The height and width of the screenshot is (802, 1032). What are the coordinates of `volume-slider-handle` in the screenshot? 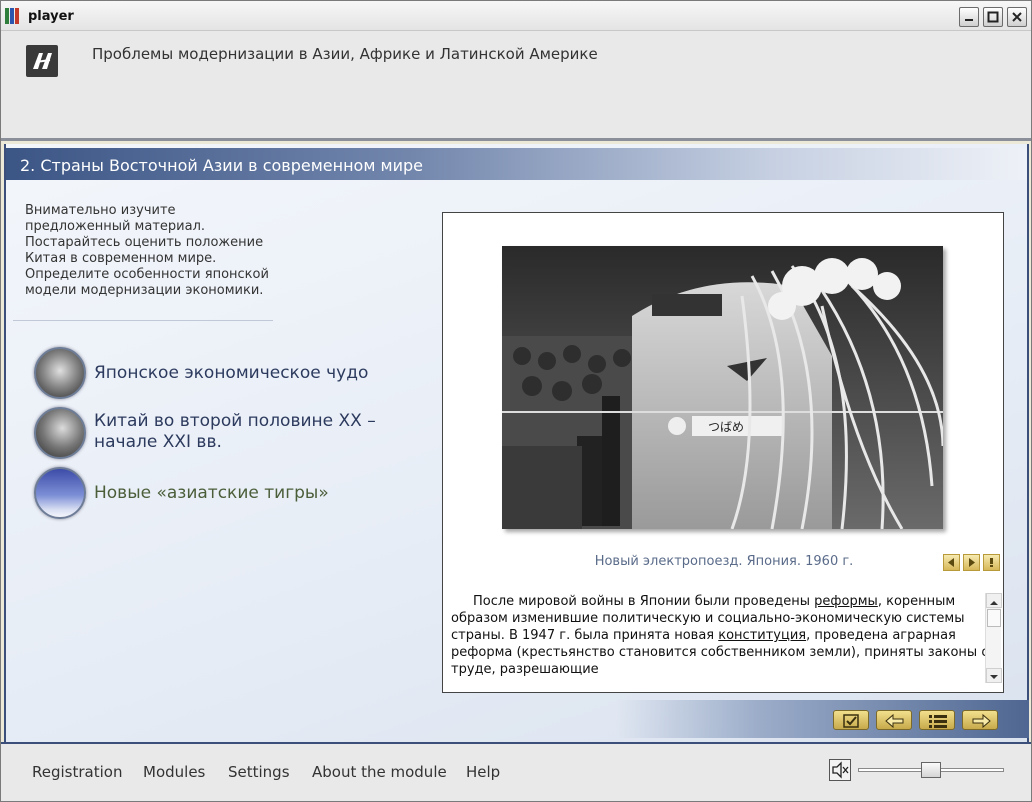 It's located at (931, 770).